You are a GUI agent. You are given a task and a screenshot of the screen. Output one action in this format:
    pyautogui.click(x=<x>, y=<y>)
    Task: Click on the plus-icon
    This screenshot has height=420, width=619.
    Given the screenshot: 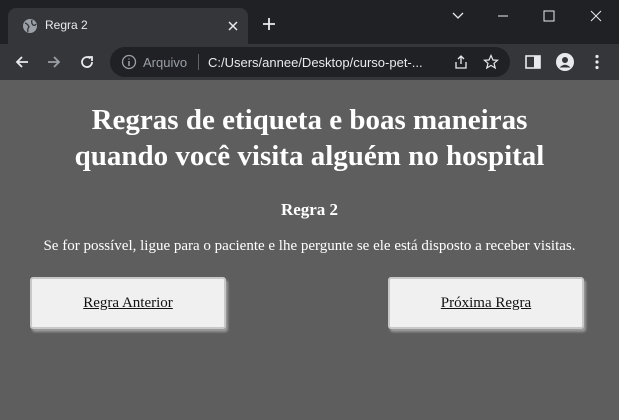 What is the action you would take?
    pyautogui.click(x=269, y=24)
    